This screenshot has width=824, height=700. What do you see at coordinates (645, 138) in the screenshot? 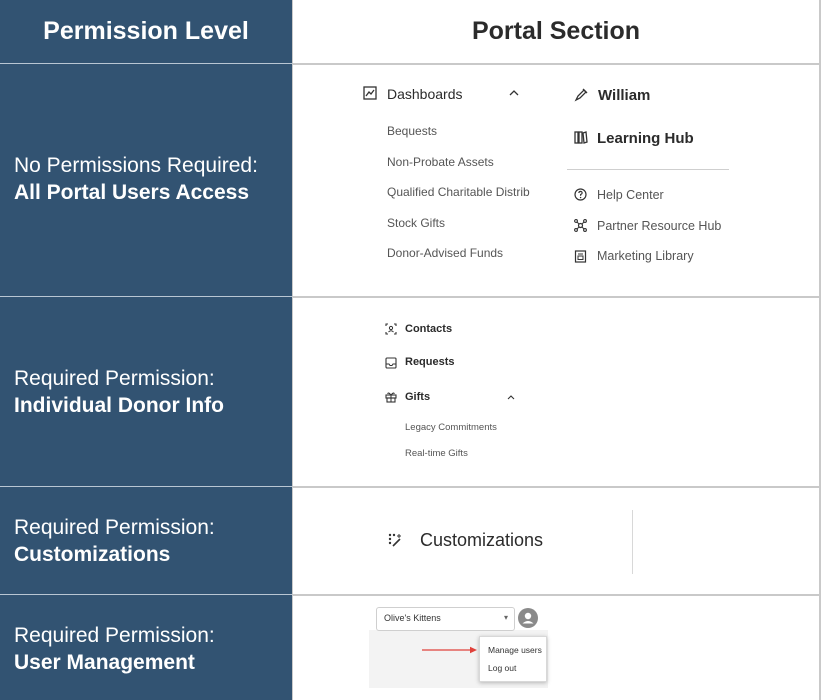
I see `menu-item-learning-hub: Learning Hub` at bounding box center [645, 138].